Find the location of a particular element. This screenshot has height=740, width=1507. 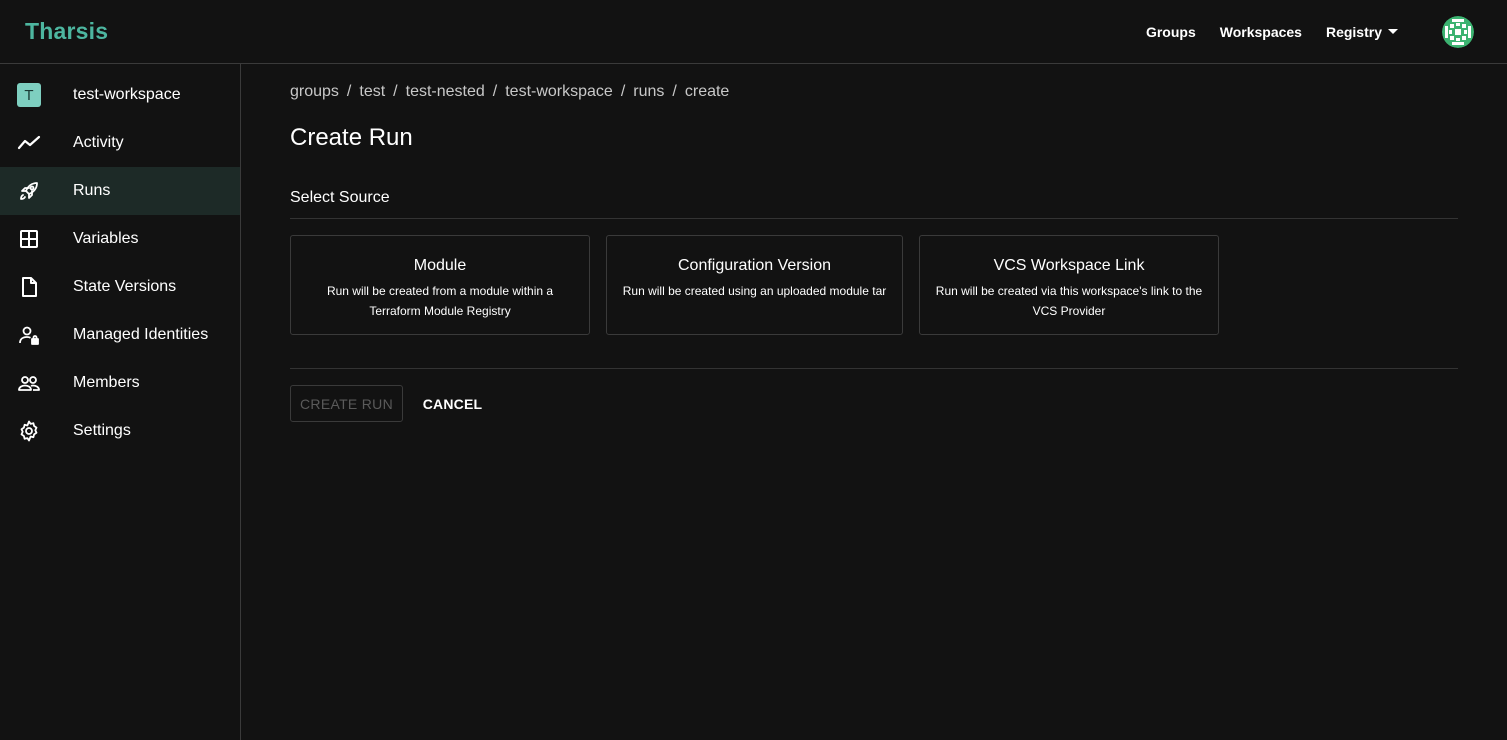

people-icon is located at coordinates (29, 383).